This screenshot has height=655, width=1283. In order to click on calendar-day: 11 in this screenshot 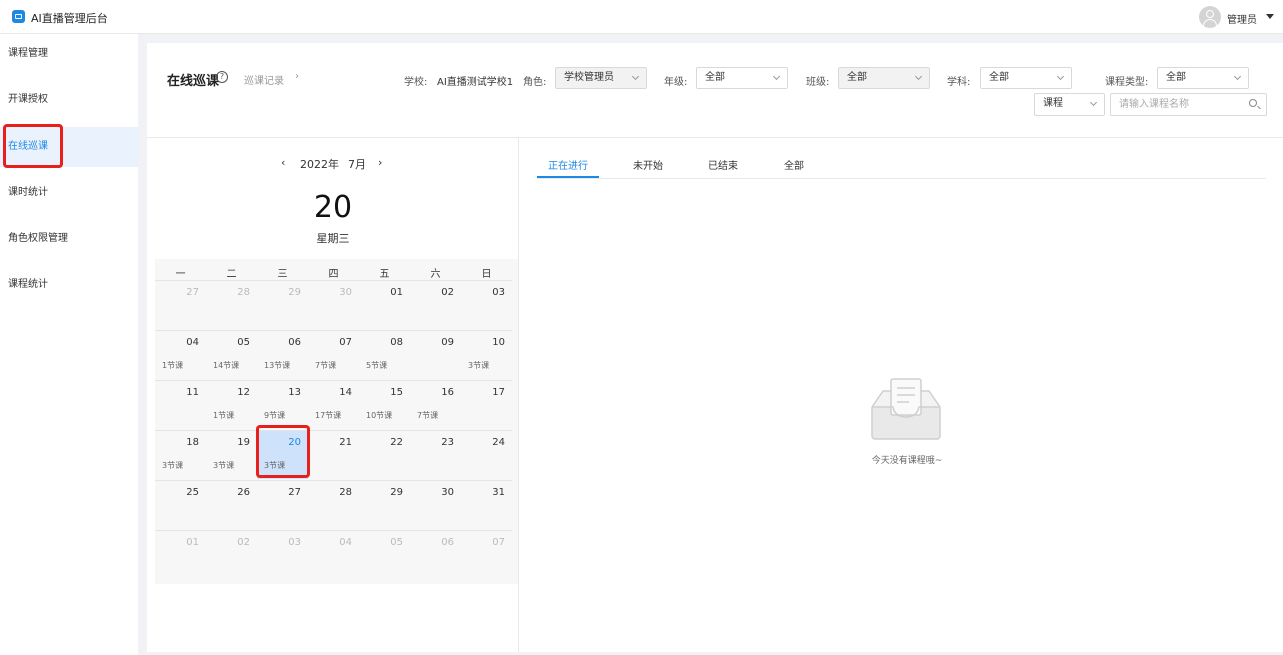, I will do `click(180, 404)`.